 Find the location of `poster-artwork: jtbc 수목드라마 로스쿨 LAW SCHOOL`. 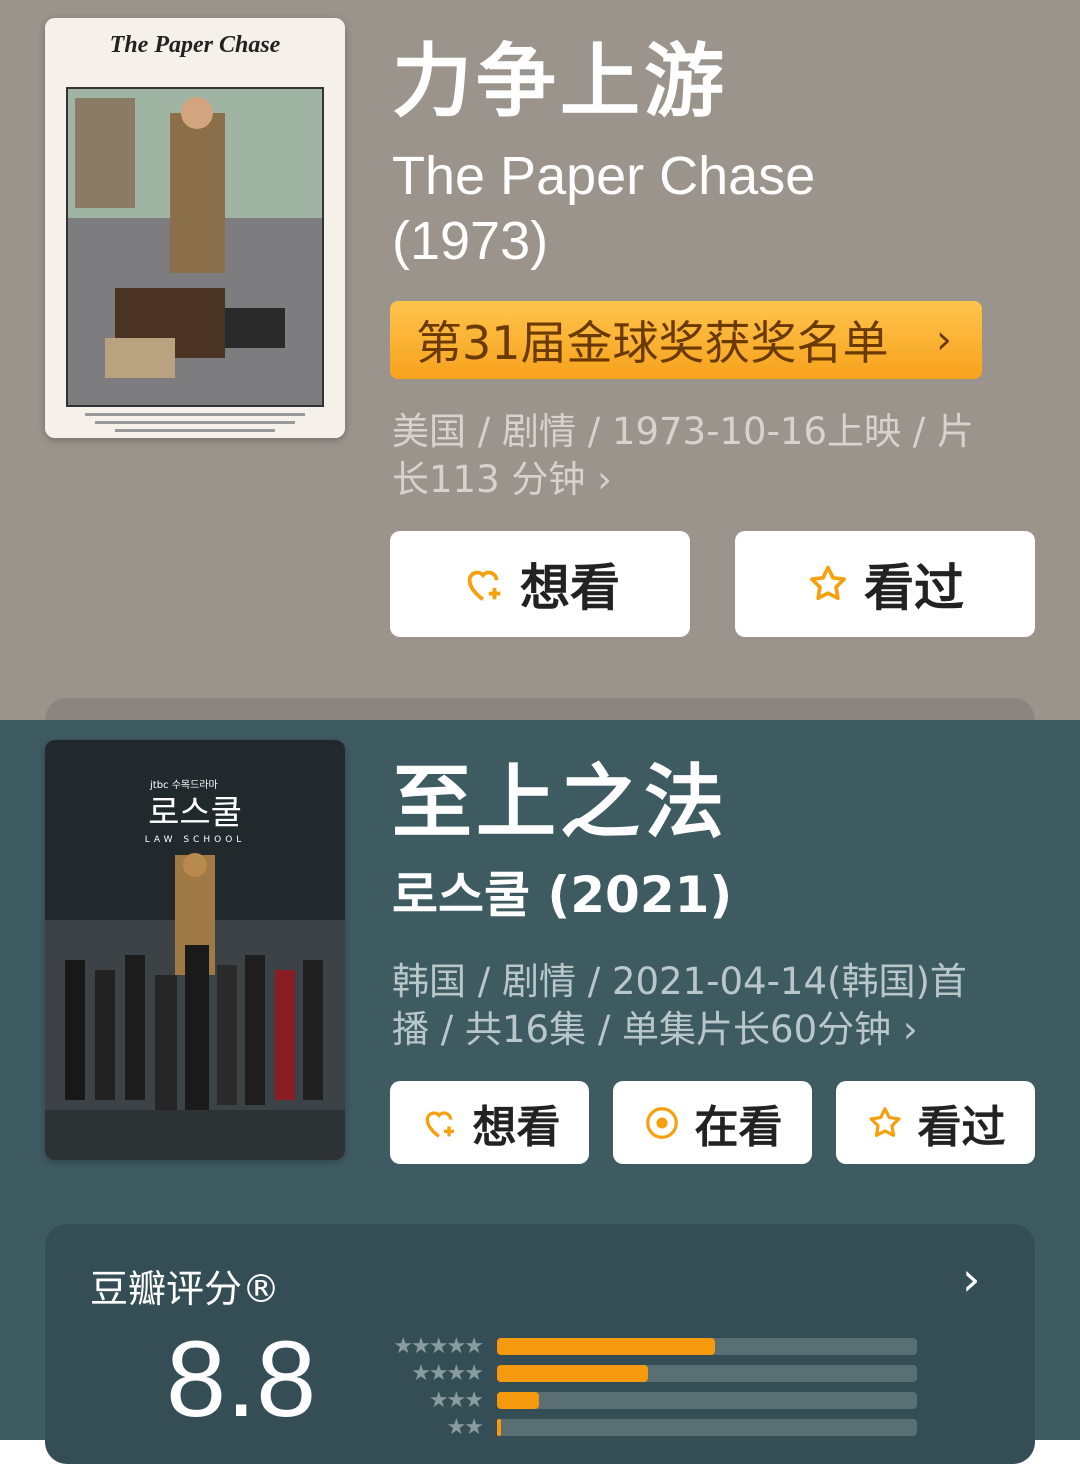

poster-artwork: jtbc 수목드라마 로스쿨 LAW SCHOOL is located at coordinates (195, 950).